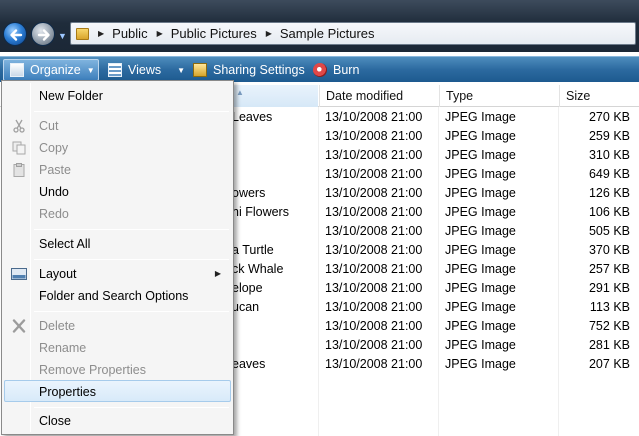 Image resolution: width=639 pixels, height=436 pixels. I want to click on file-size: 126 KB, so click(609, 193).